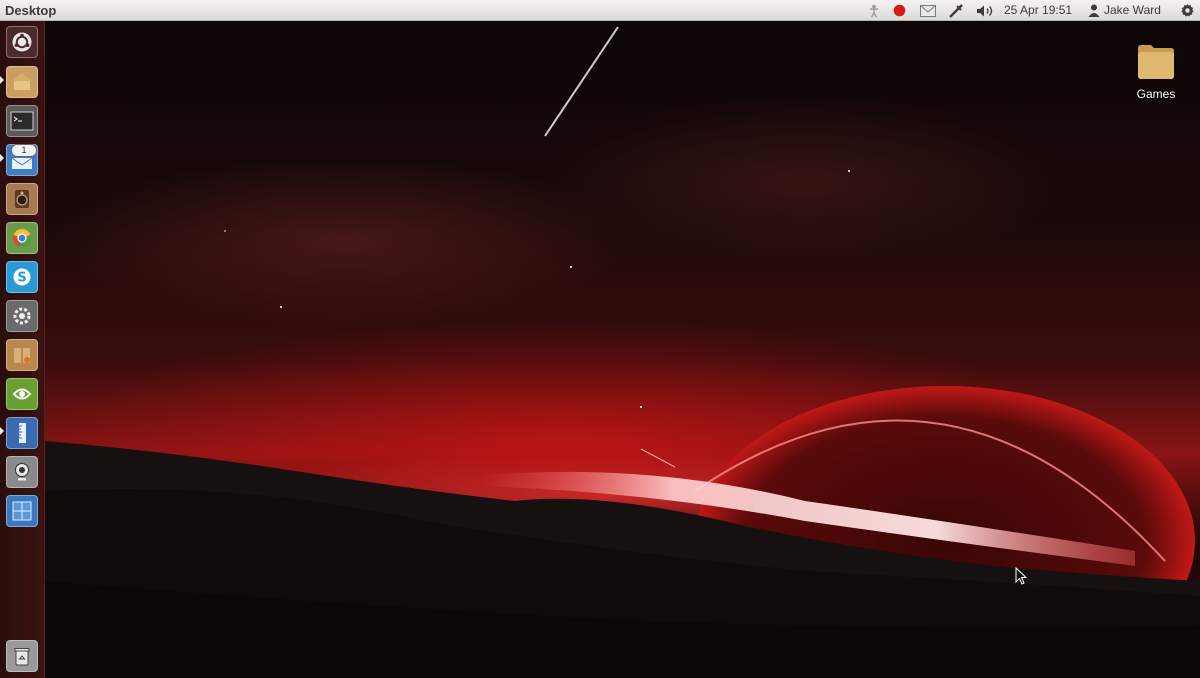  I want to click on package-icon, so click(22, 355).